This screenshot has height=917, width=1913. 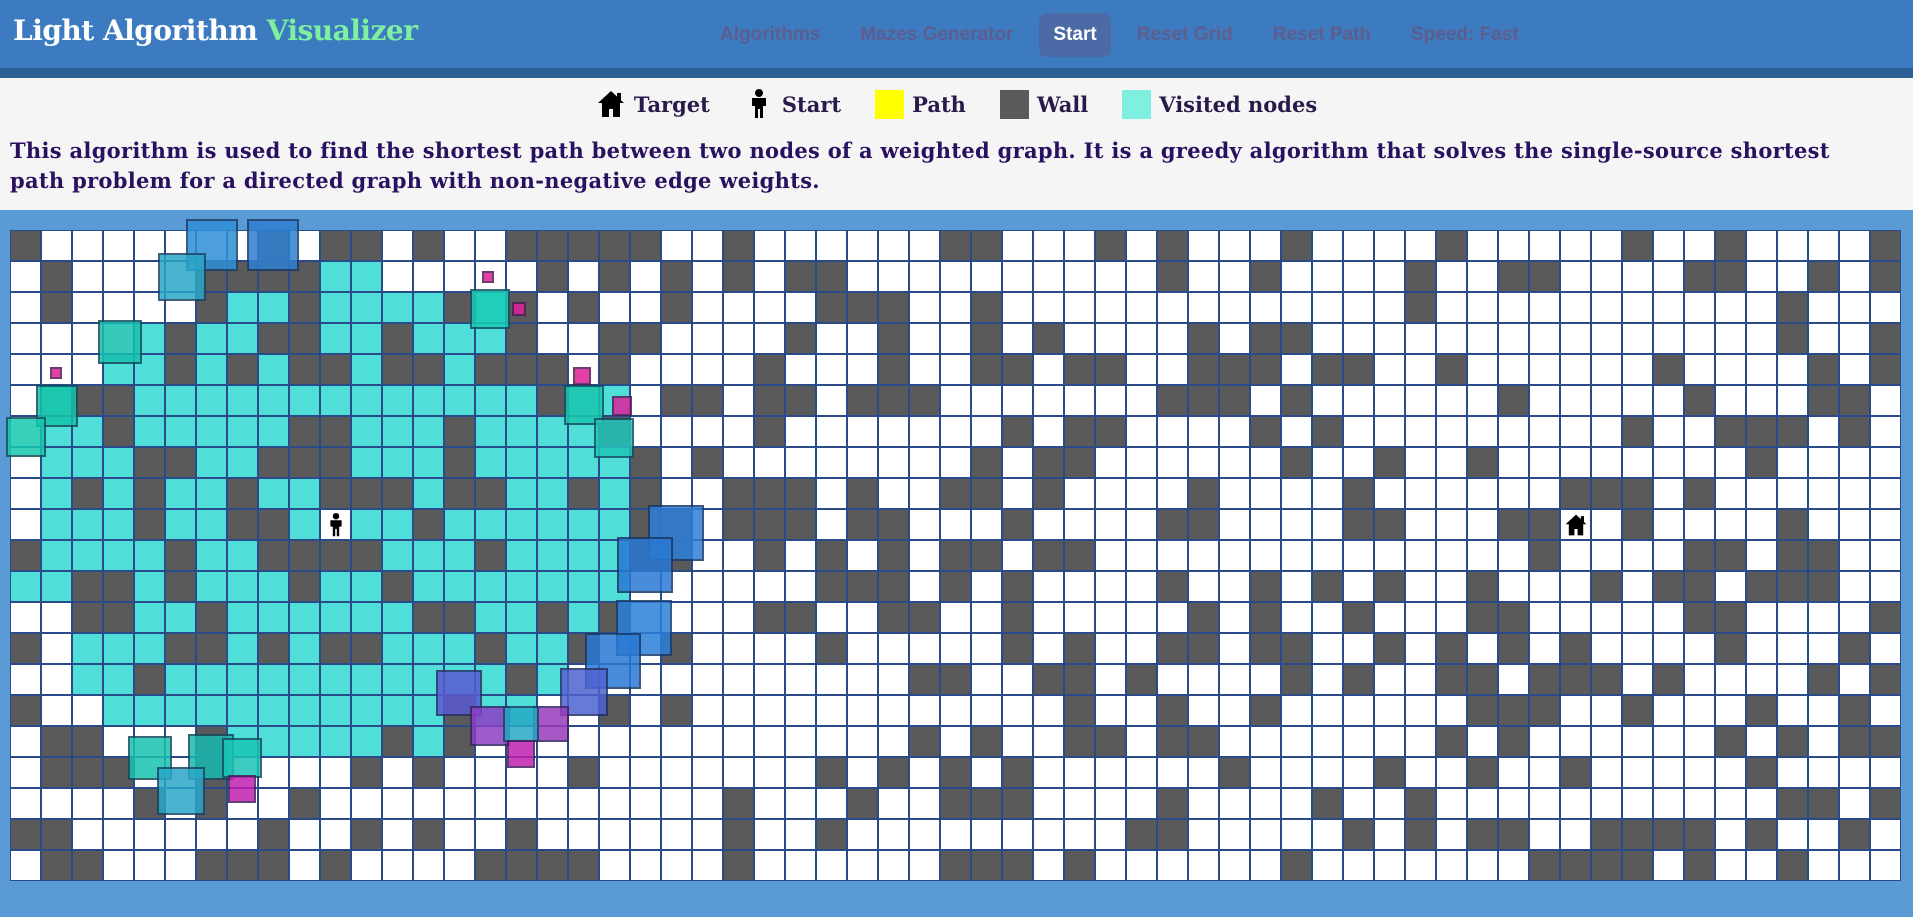 What do you see at coordinates (1075, 35) in the screenshot?
I see `start-button: Start` at bounding box center [1075, 35].